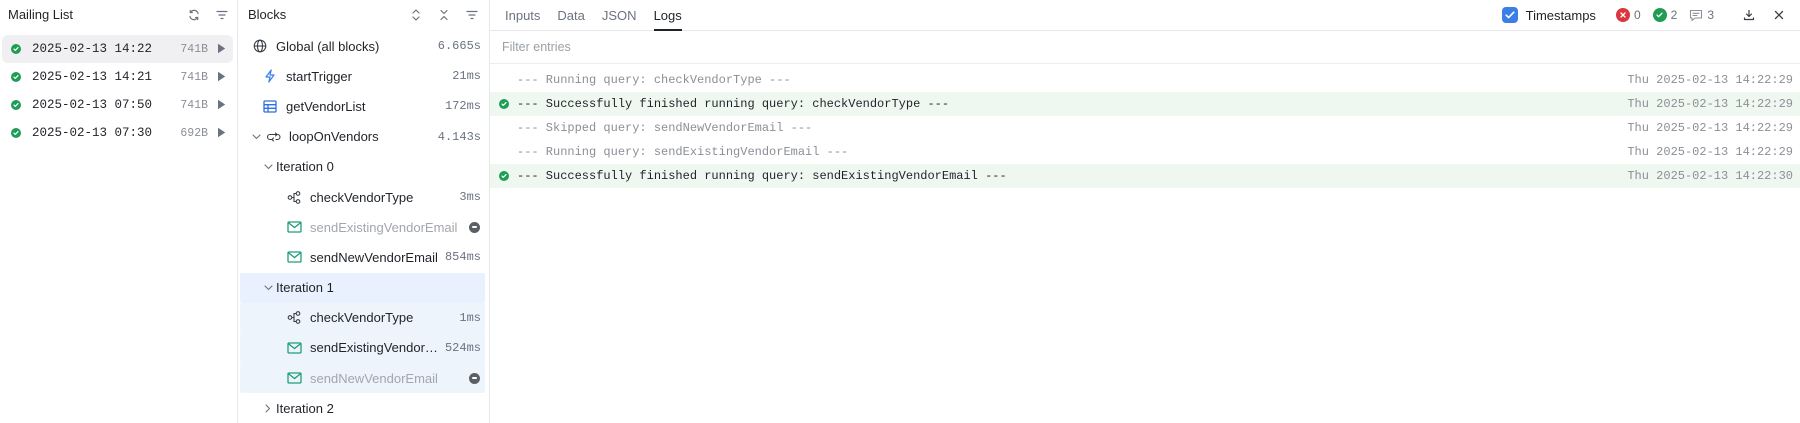 The image size is (1800, 423). What do you see at coordinates (1650, 15) in the screenshot?
I see `logs-toolbar: Timestamps 0 2 3` at bounding box center [1650, 15].